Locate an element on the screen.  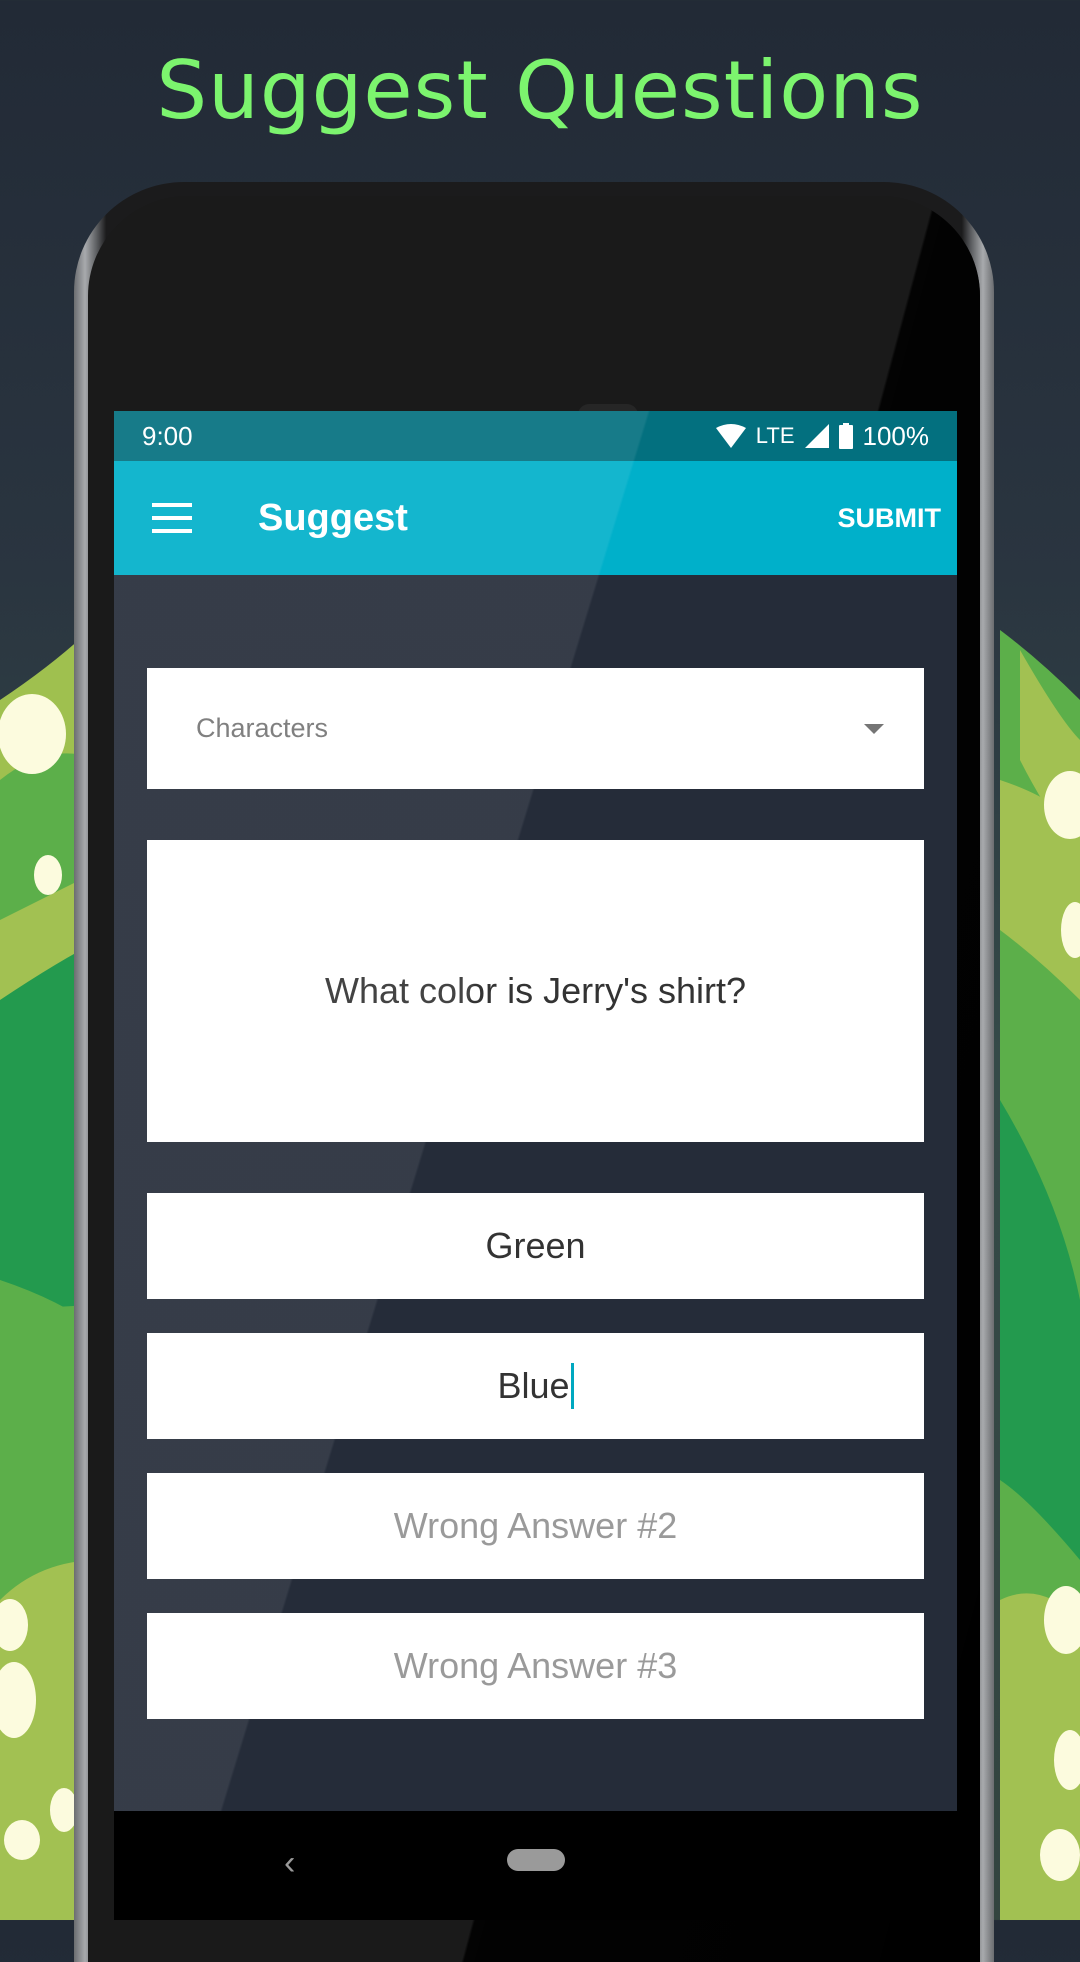
wrong-answer-2-placeholder: Wrong Answer #2 is located at coordinates (535, 1525).